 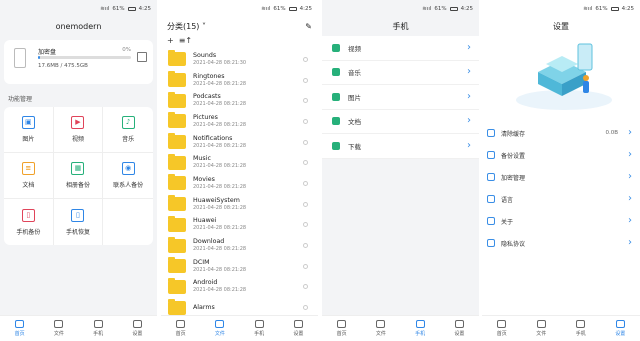 I want to click on folder-row: Ringtones 2021-04-28 08:21:28, so click(x=239, y=80).